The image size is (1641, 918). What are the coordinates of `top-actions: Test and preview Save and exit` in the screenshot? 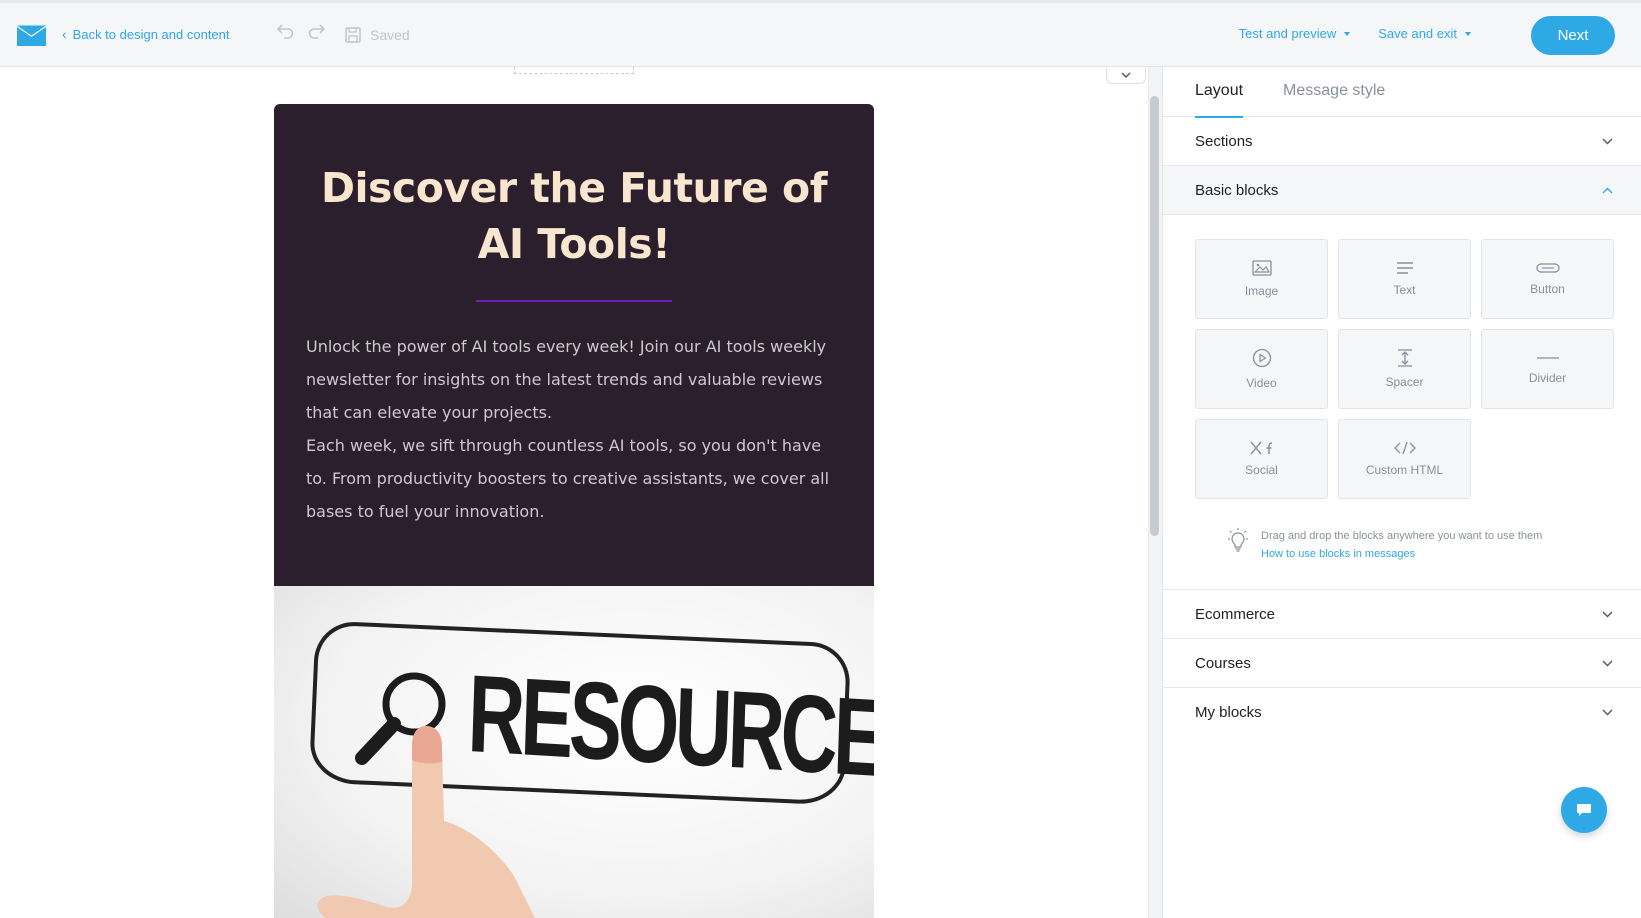 It's located at (1355, 33).